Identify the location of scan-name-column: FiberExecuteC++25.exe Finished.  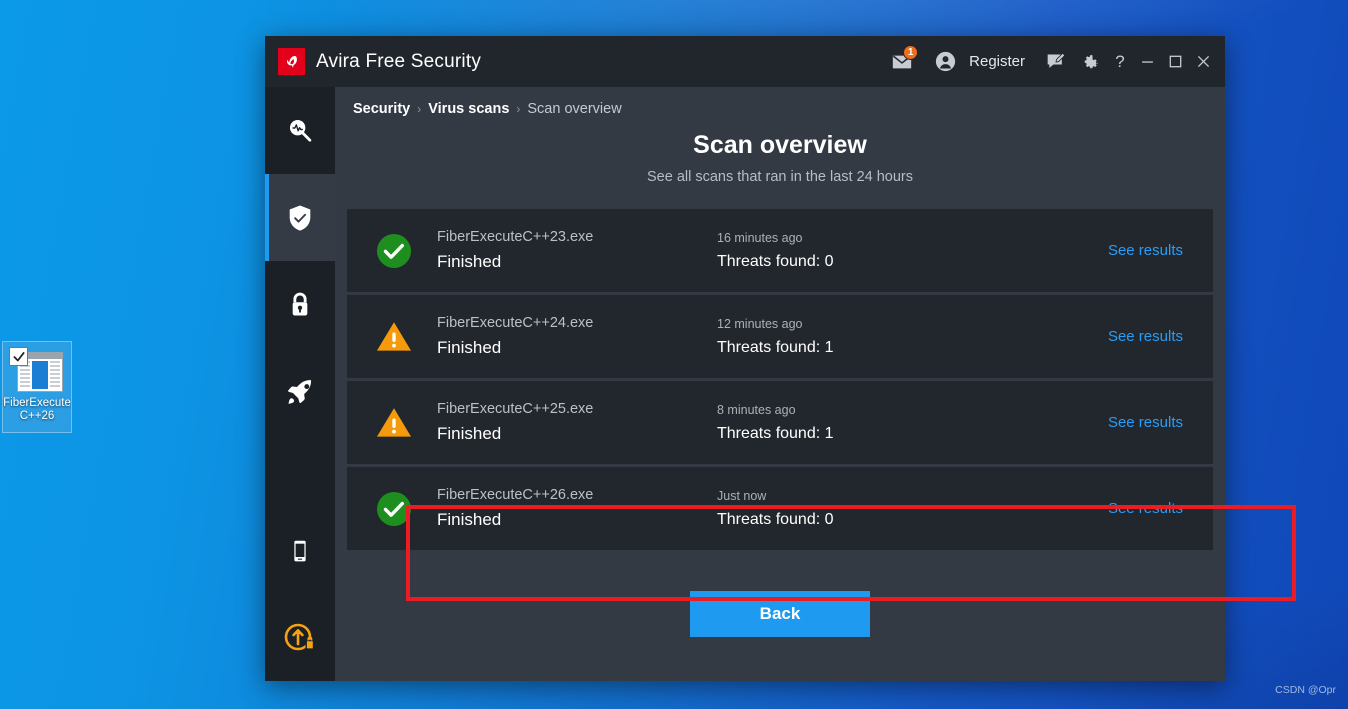
(577, 422).